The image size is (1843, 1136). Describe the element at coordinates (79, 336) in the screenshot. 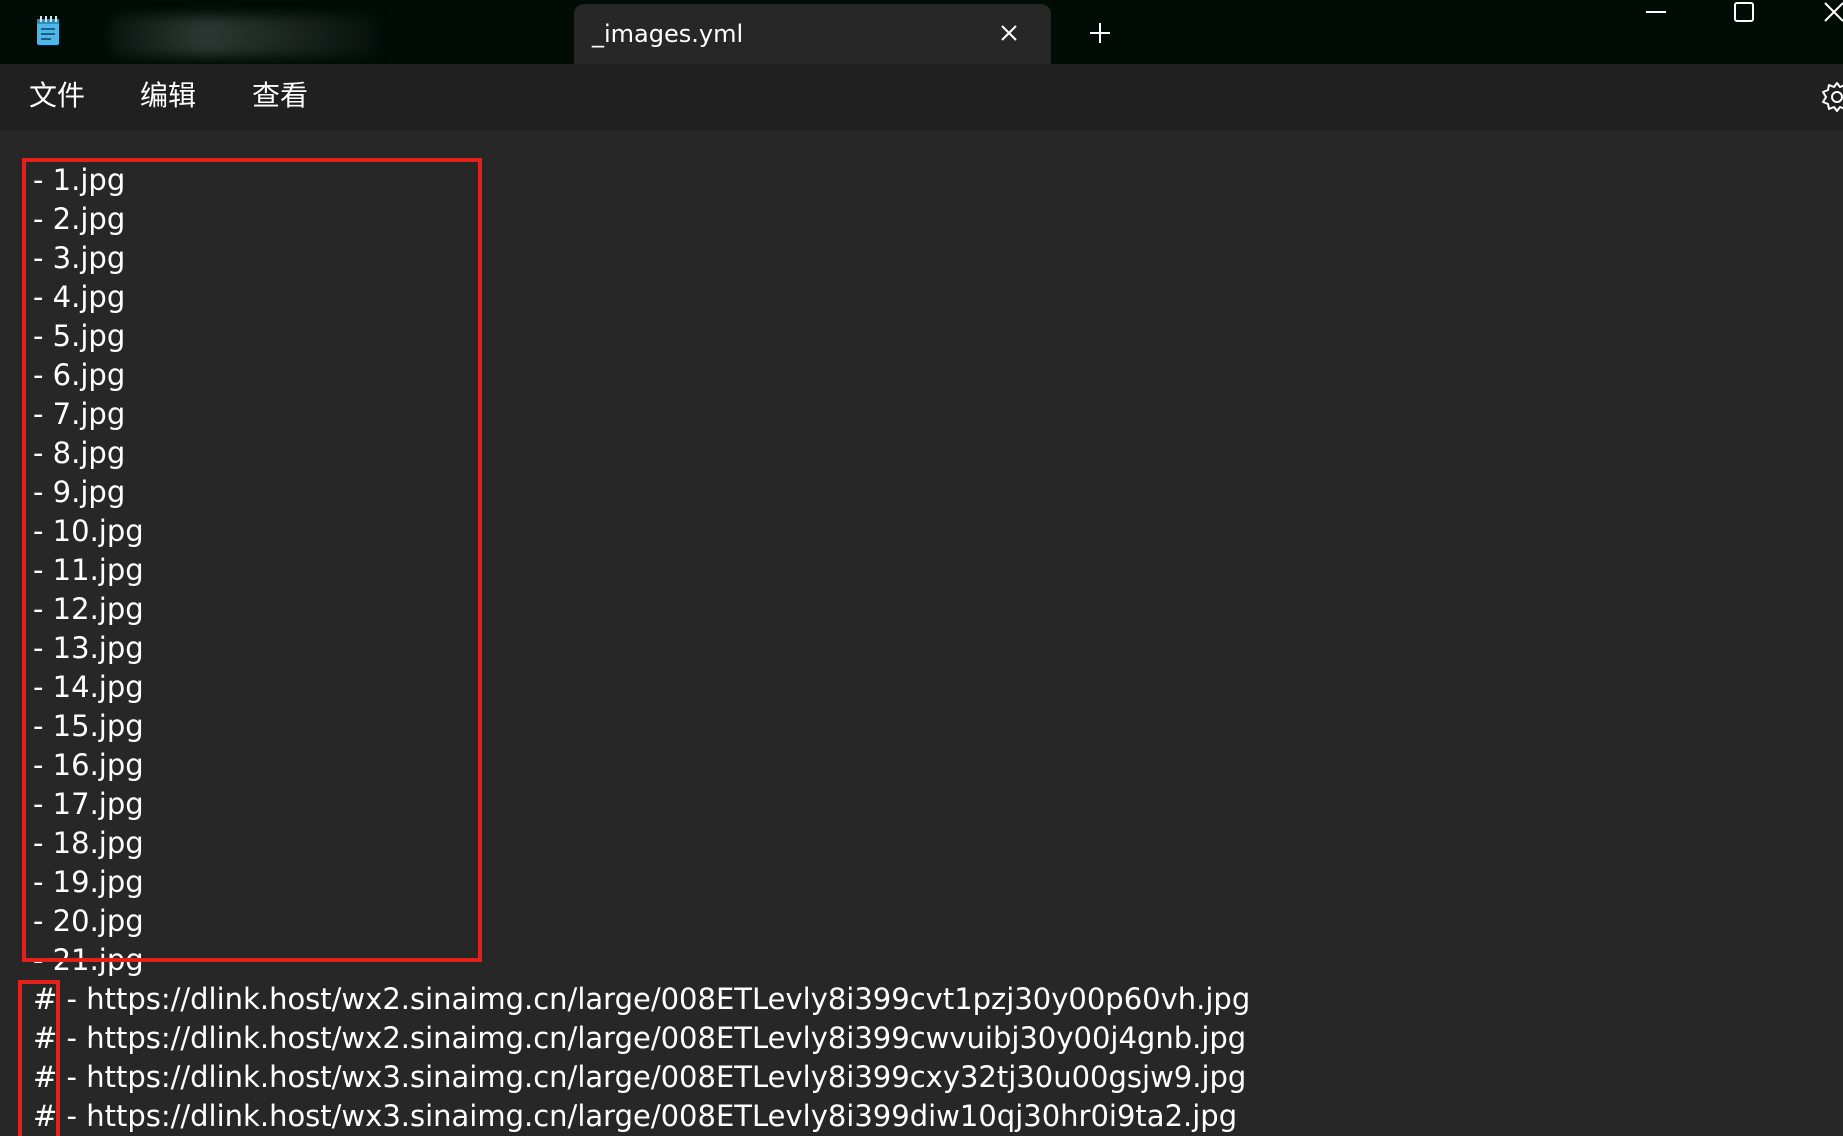

I see `editor-line: - 5.jpg` at that location.